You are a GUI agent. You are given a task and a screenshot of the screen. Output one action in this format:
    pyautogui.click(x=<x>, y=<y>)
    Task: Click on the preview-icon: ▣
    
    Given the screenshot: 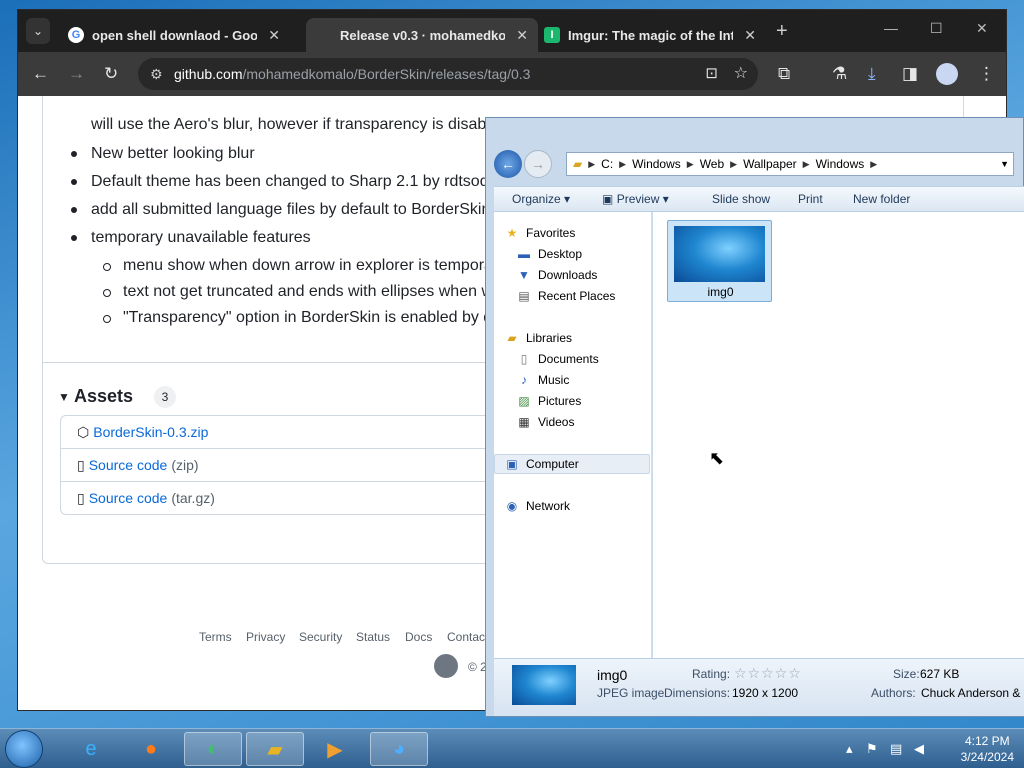 What is the action you would take?
    pyautogui.click(x=608, y=199)
    